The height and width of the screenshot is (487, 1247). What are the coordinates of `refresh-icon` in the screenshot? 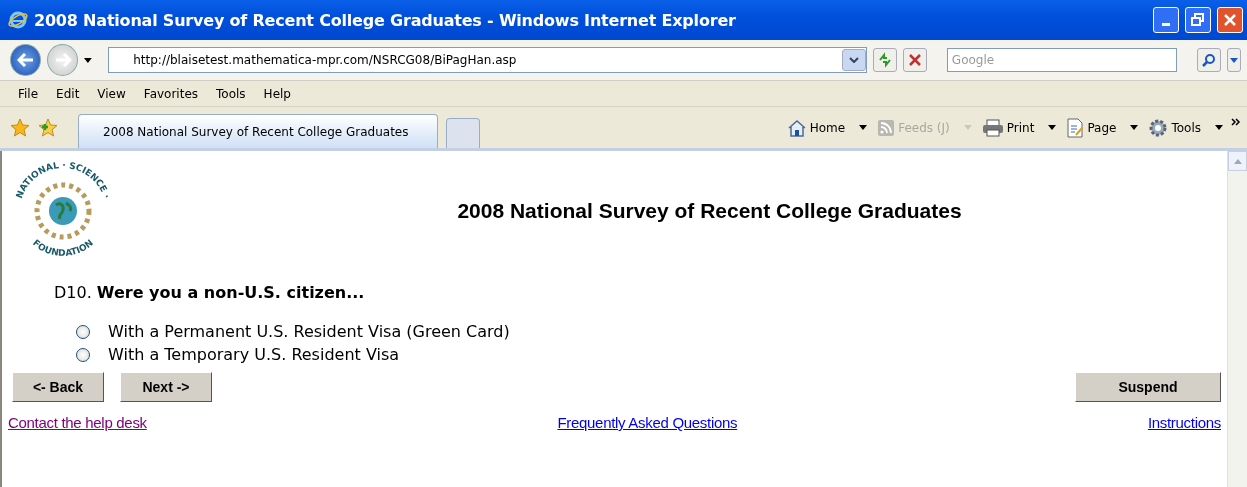 It's located at (884, 60).